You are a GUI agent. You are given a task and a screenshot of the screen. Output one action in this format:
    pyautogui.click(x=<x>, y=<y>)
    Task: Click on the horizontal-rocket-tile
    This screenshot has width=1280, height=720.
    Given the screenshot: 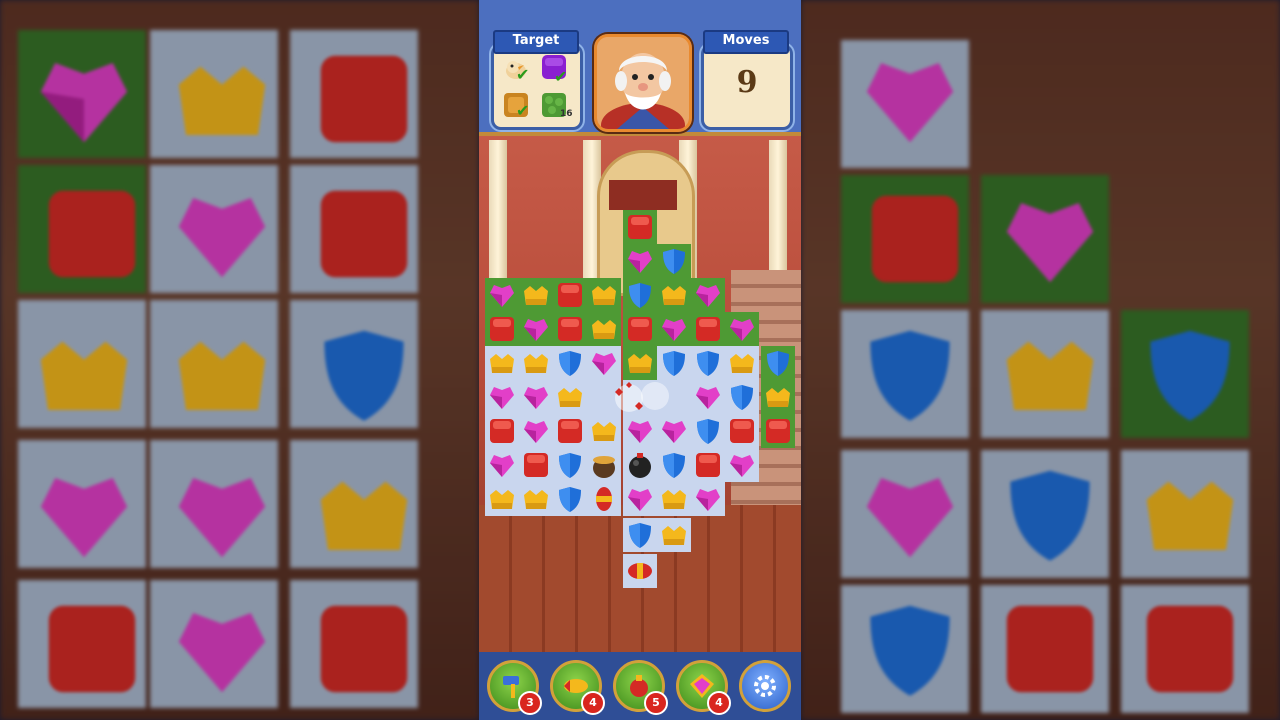 What is the action you would take?
    pyautogui.click(x=640, y=571)
    